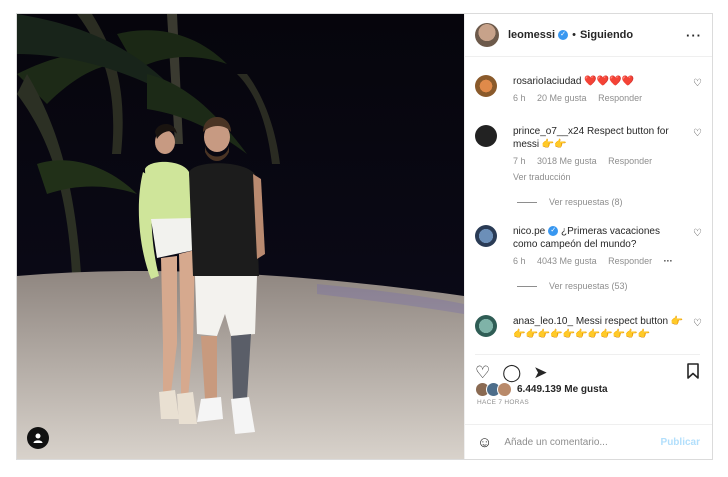 The width and height of the screenshot is (728, 477). I want to click on follow-status-button: Siguiendo, so click(606, 35).